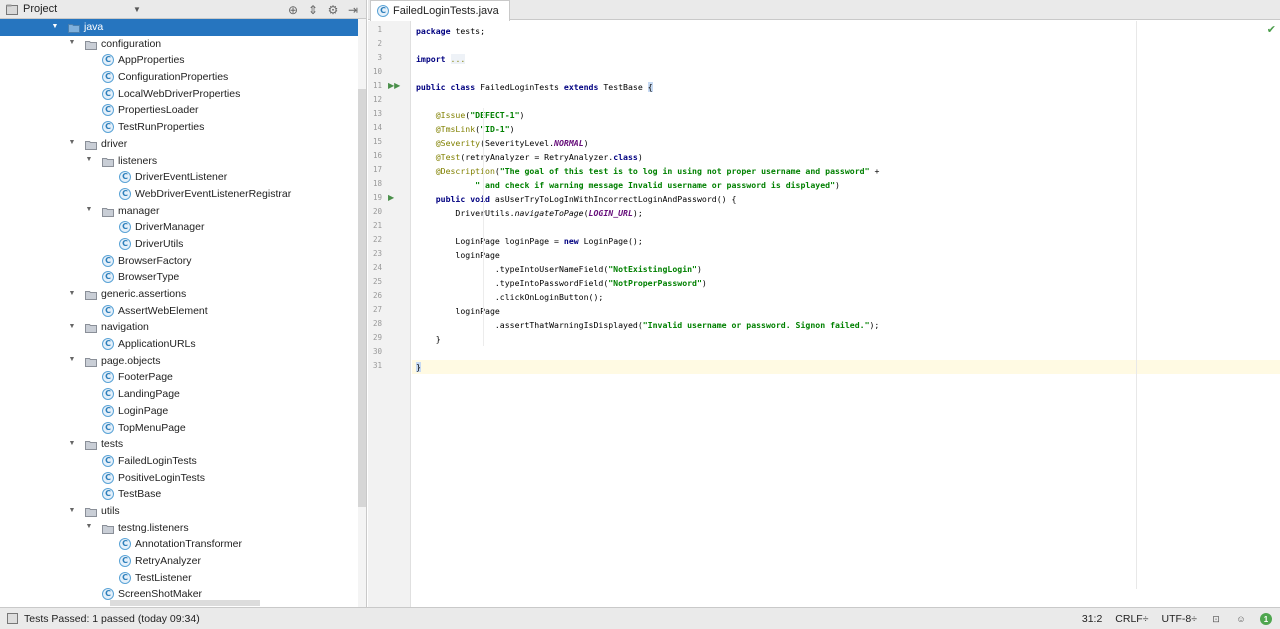  Describe the element at coordinates (313, 10) in the screenshot. I see `collapse-all-icon: ⇕` at that location.